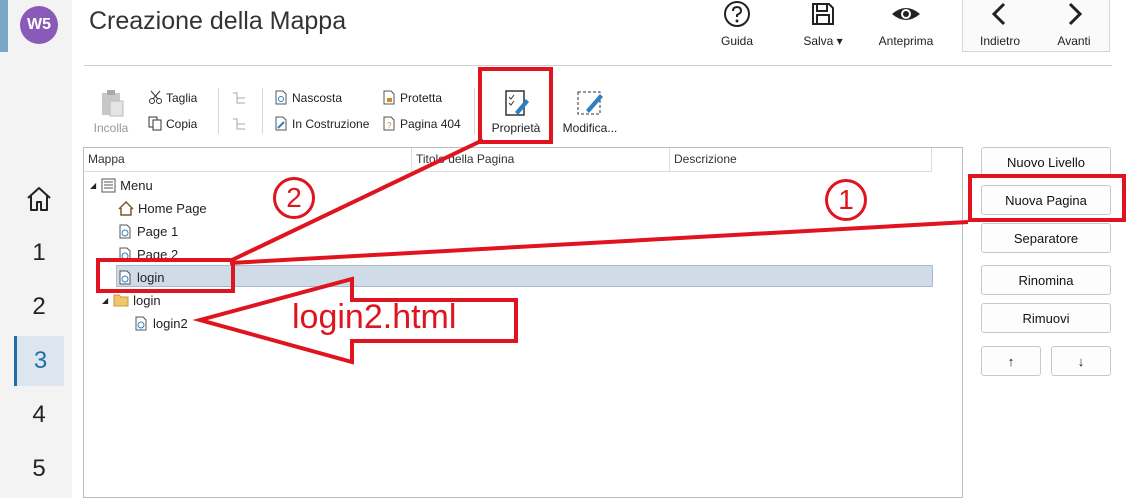  What do you see at coordinates (165, 275) in the screenshot?
I see `annotation-box-login` at bounding box center [165, 275].